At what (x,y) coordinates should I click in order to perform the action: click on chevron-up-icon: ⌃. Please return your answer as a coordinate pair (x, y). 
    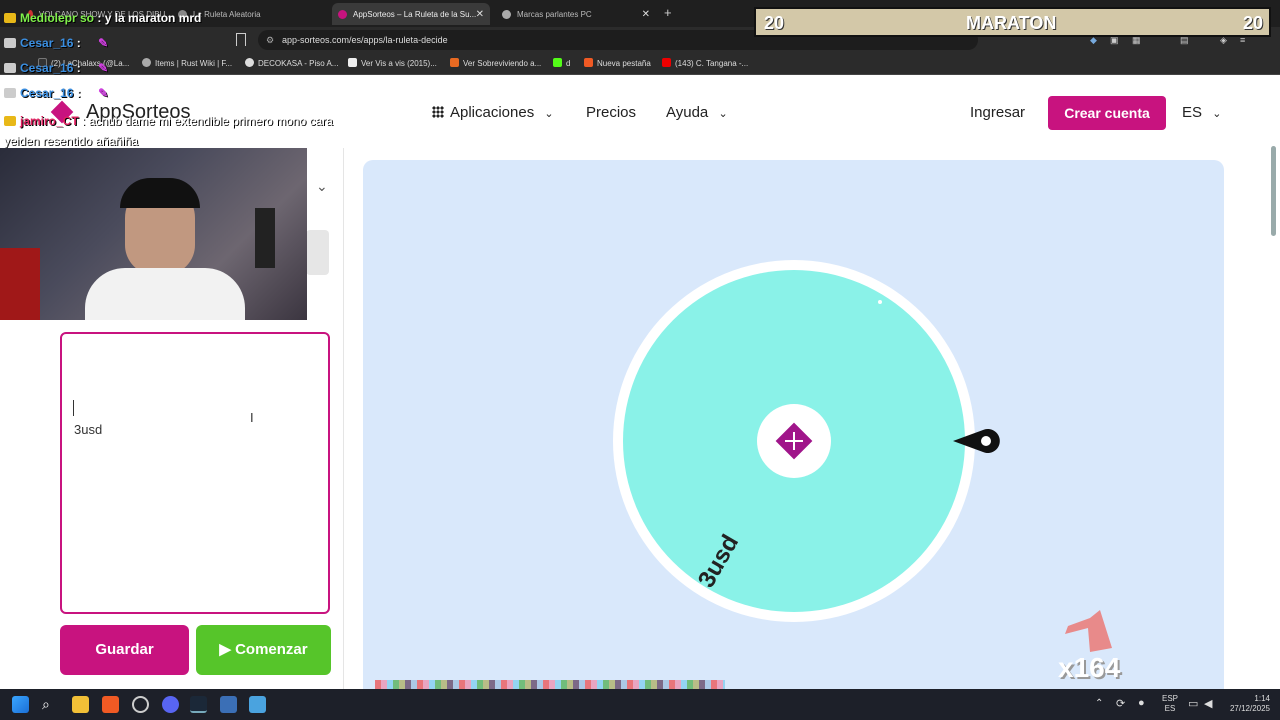
    Looking at the image, I should click on (1099, 703).